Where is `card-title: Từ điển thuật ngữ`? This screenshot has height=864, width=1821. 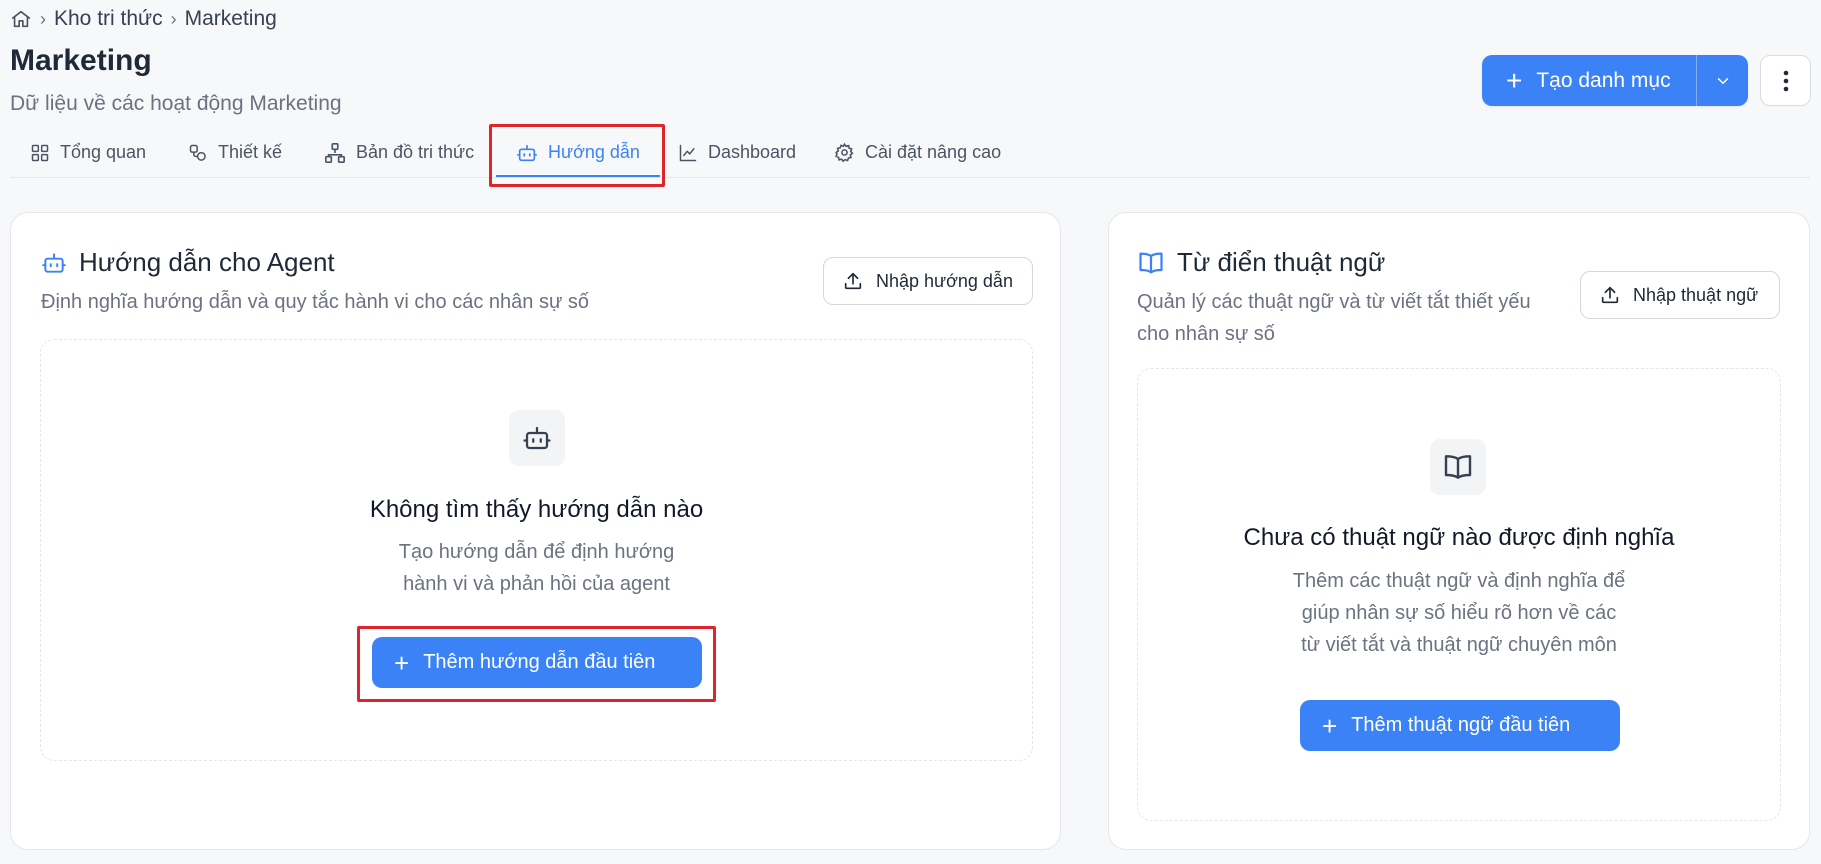 card-title: Từ điển thuật ngữ is located at coordinates (1261, 262).